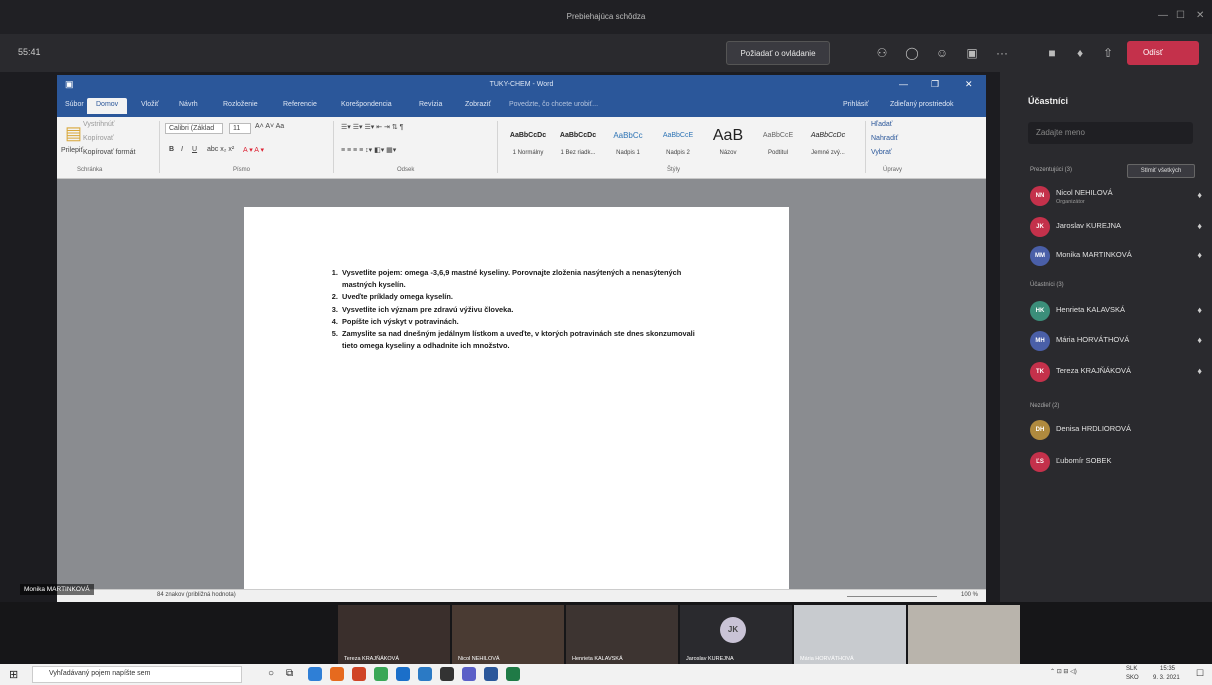 This screenshot has width=1212, height=685. I want to click on video-tile: Henrieta KALAVSKÁ, so click(622, 634).